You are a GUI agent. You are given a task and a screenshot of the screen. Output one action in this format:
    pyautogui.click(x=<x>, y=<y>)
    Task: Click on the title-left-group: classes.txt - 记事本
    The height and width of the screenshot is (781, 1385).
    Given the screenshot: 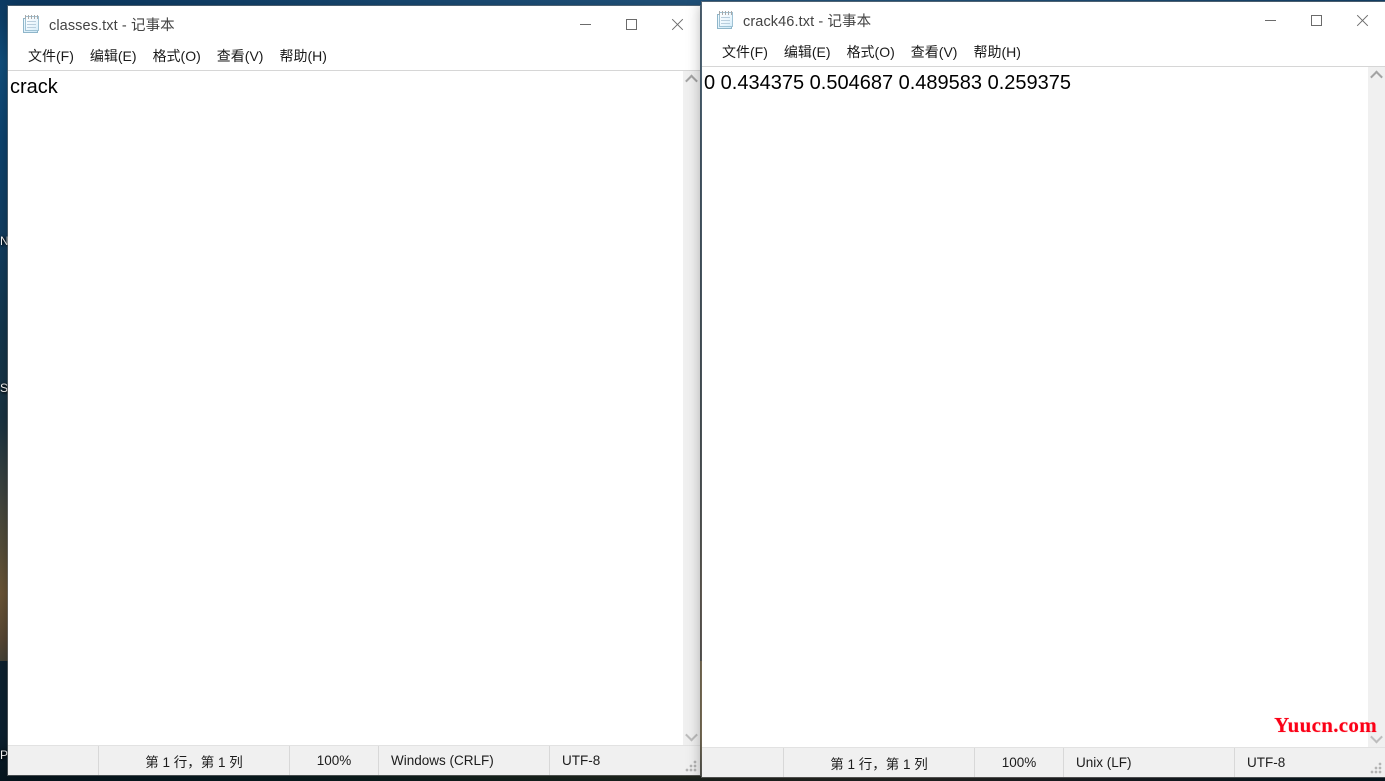 What is the action you would take?
    pyautogui.click(x=91, y=24)
    